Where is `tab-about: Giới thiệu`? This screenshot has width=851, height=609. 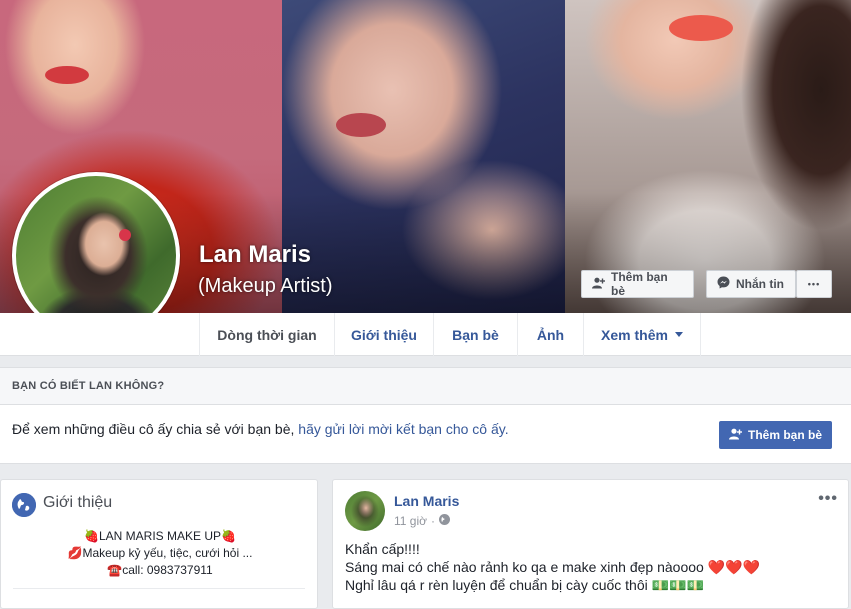
tab-about: Giới thiệu is located at coordinates (383, 334).